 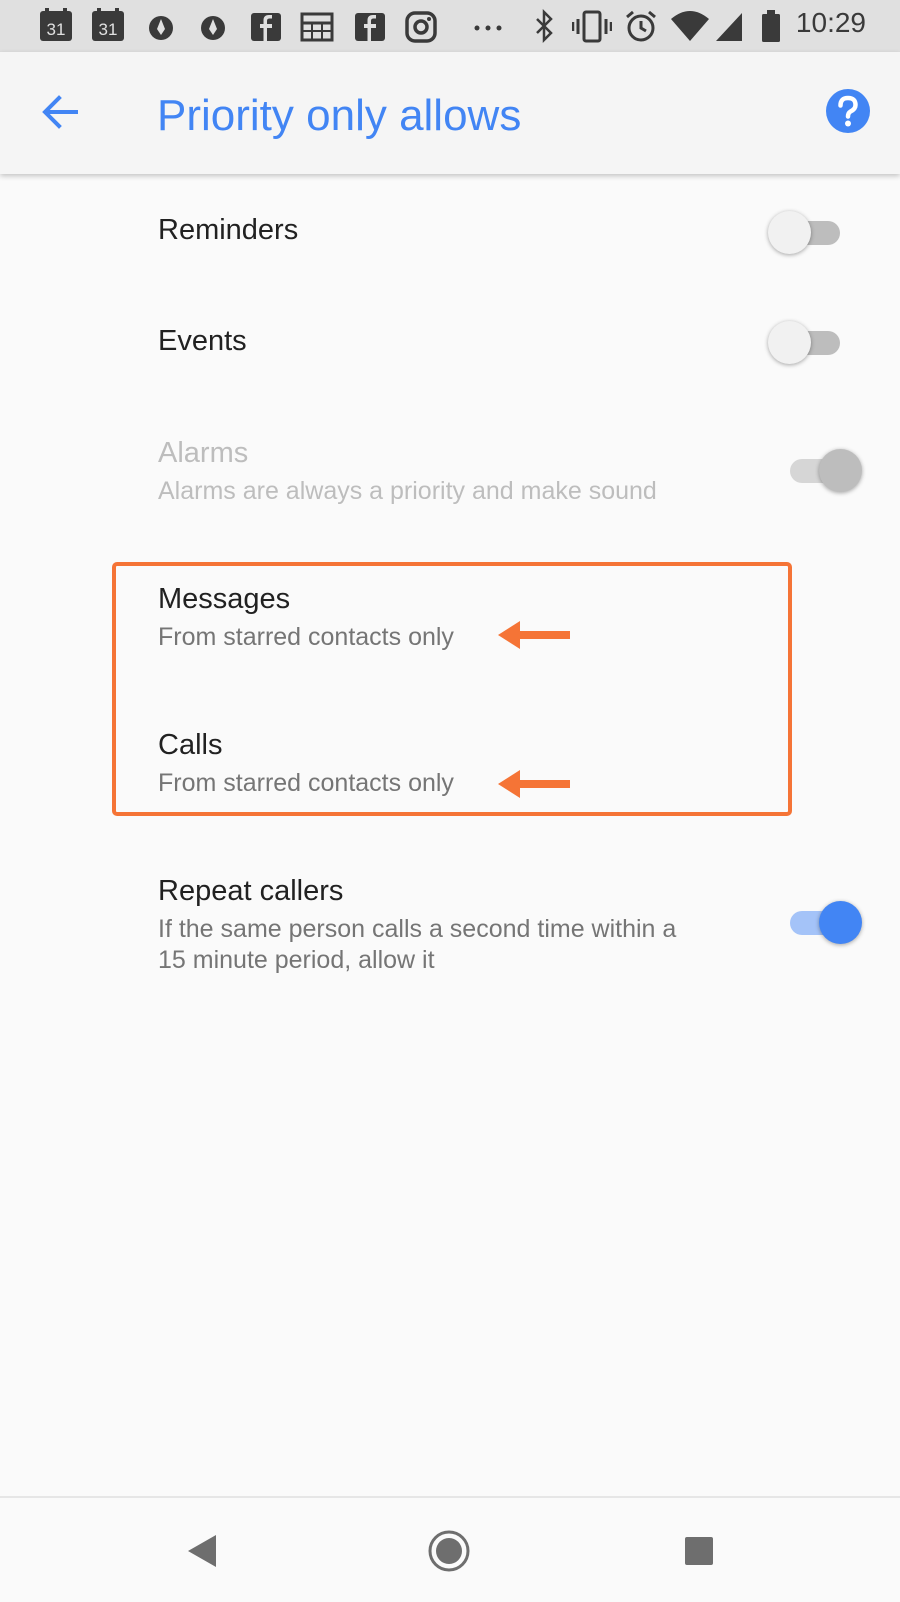 I want to click on pref-events: Events, so click(x=202, y=341).